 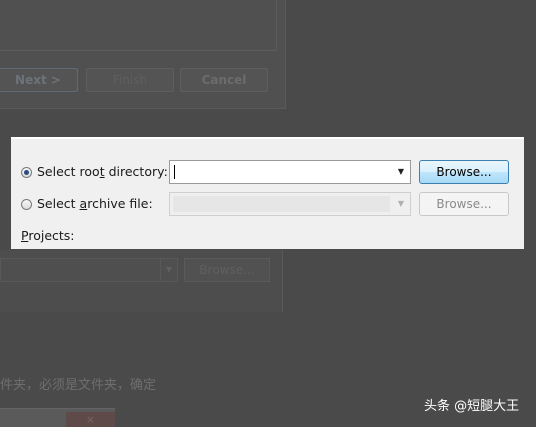 I want to click on root-directory-input, so click(x=281, y=172).